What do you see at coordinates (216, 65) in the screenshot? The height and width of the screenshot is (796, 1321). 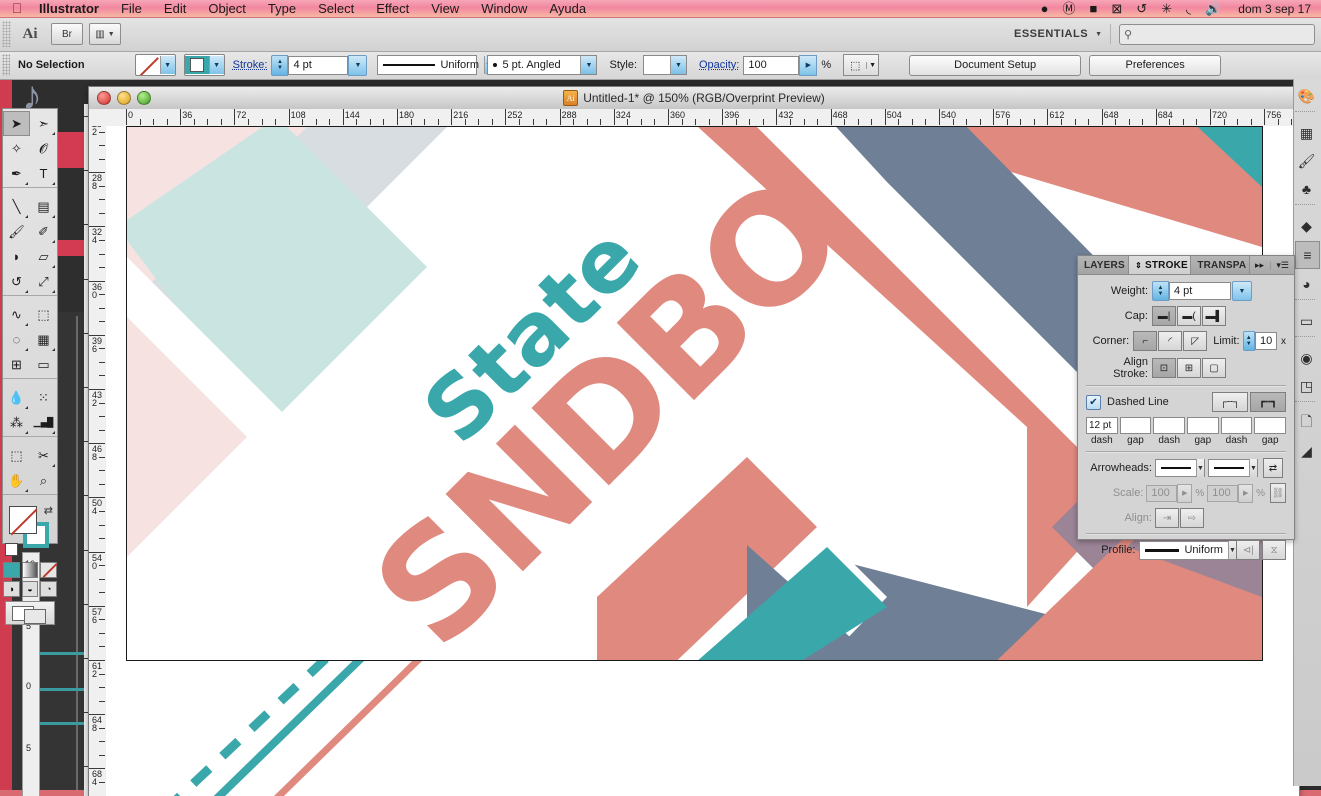 I see `stroke-dropdown-arrow-icon: ▼` at bounding box center [216, 65].